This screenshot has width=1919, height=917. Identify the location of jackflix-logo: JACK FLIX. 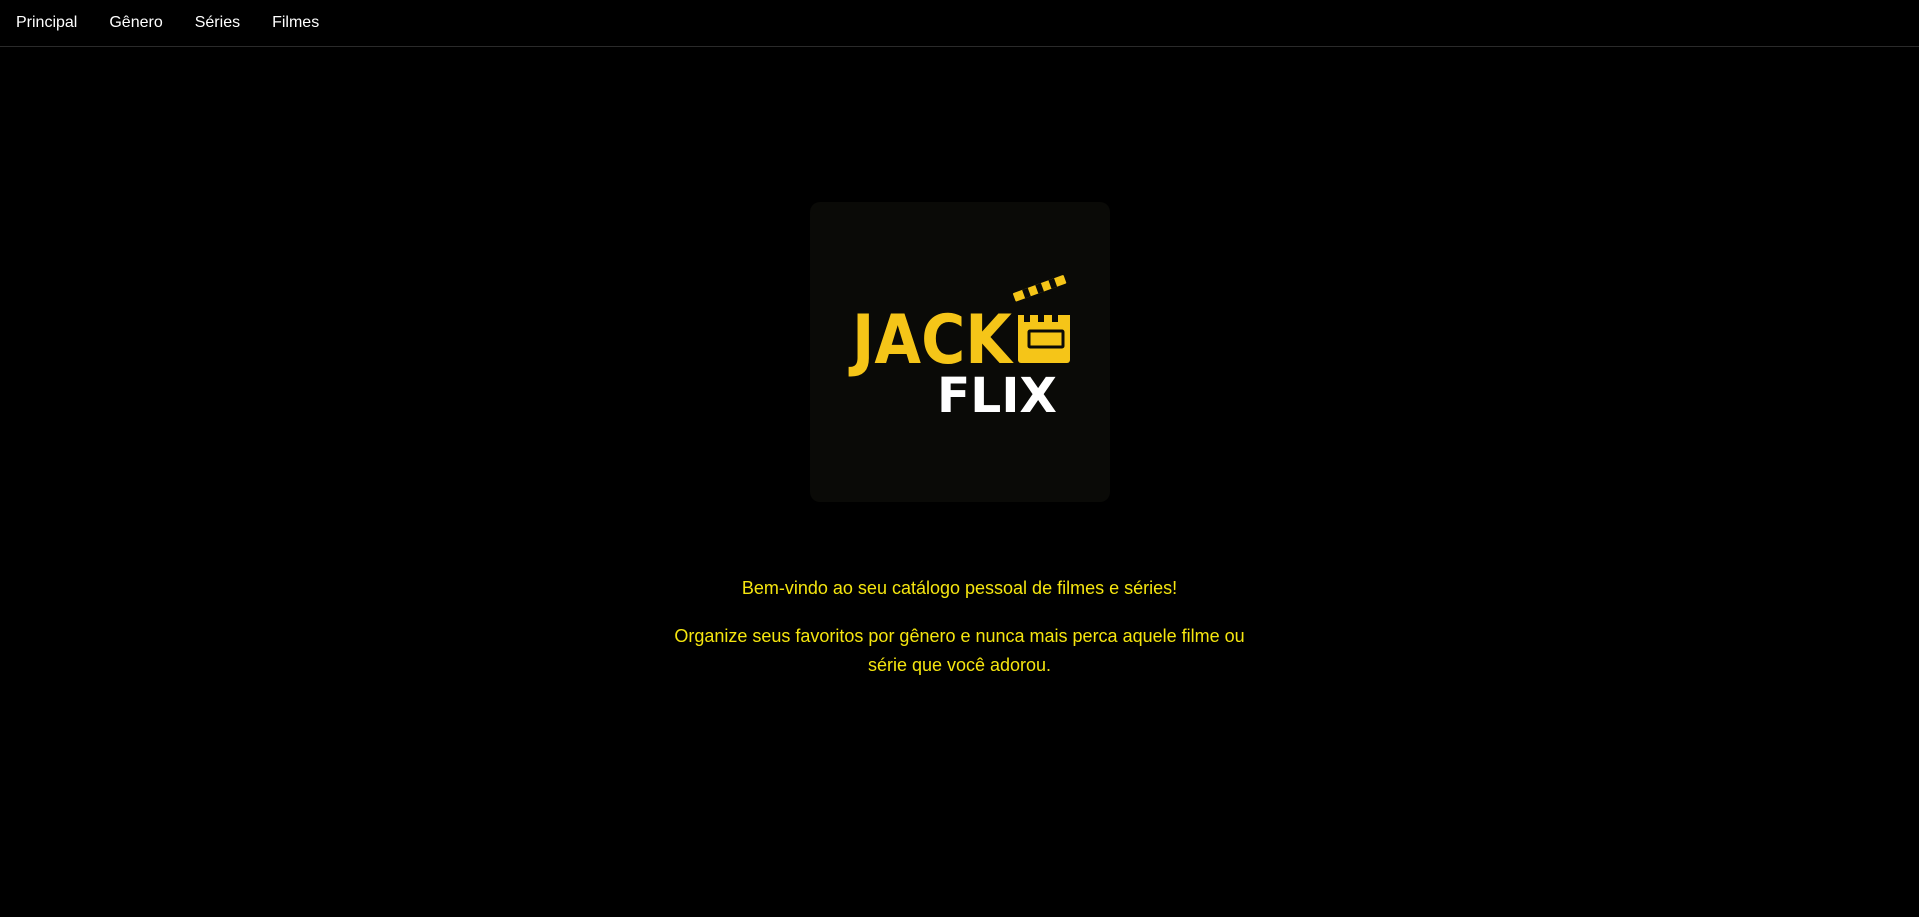
(959, 349).